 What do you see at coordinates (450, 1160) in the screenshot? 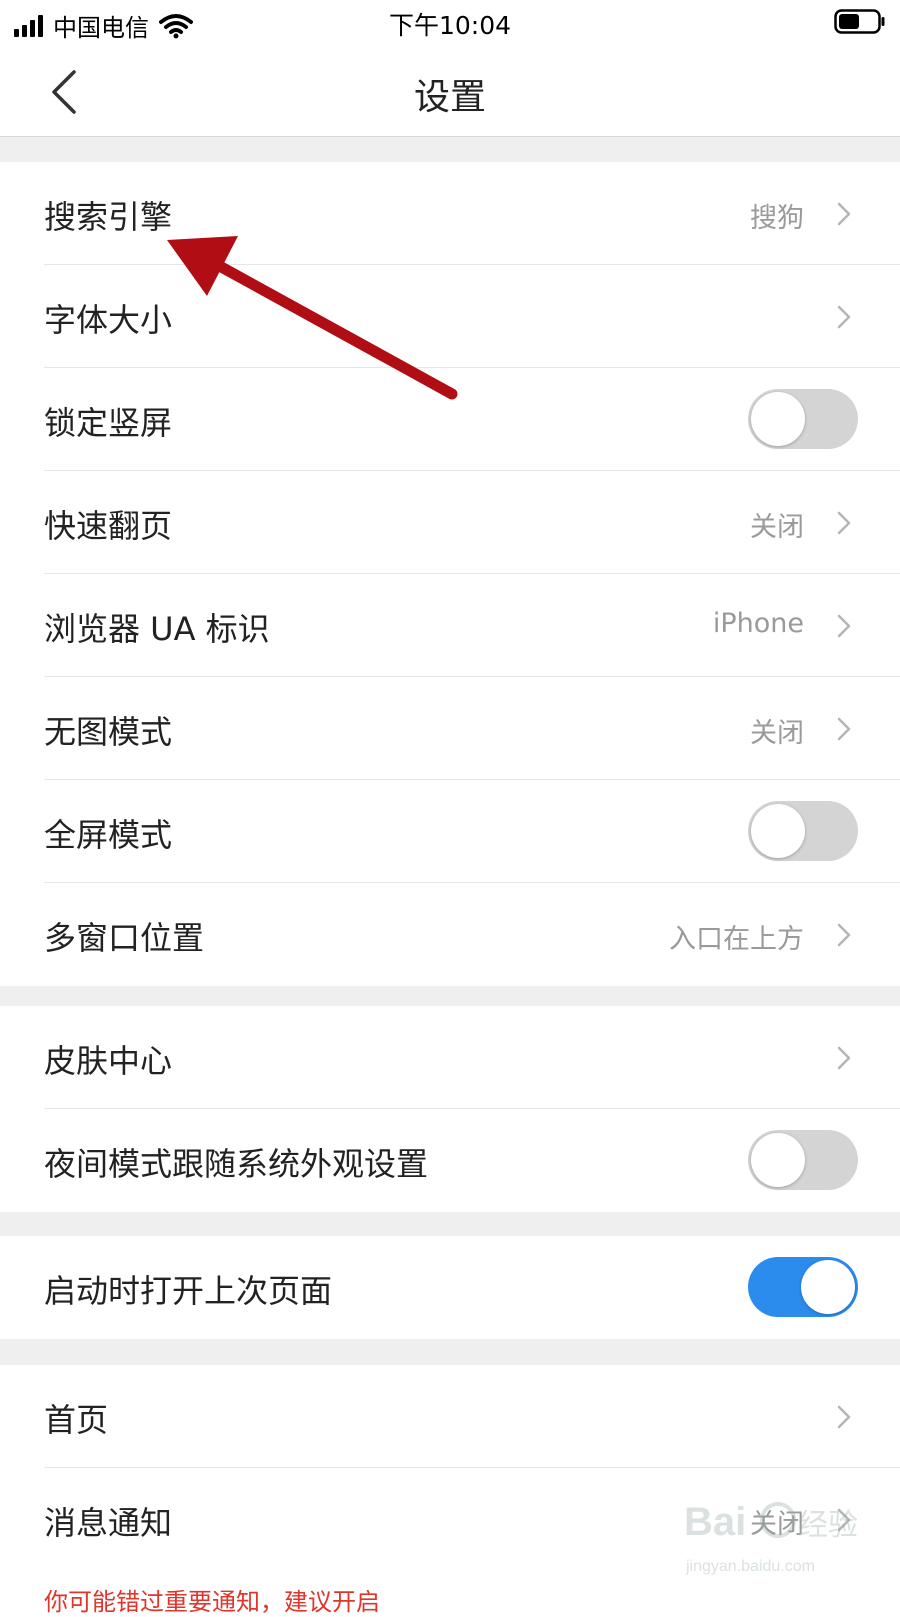
I see `setting-row-night-mode-follow: 夜间模式跟随系统外观设置` at bounding box center [450, 1160].